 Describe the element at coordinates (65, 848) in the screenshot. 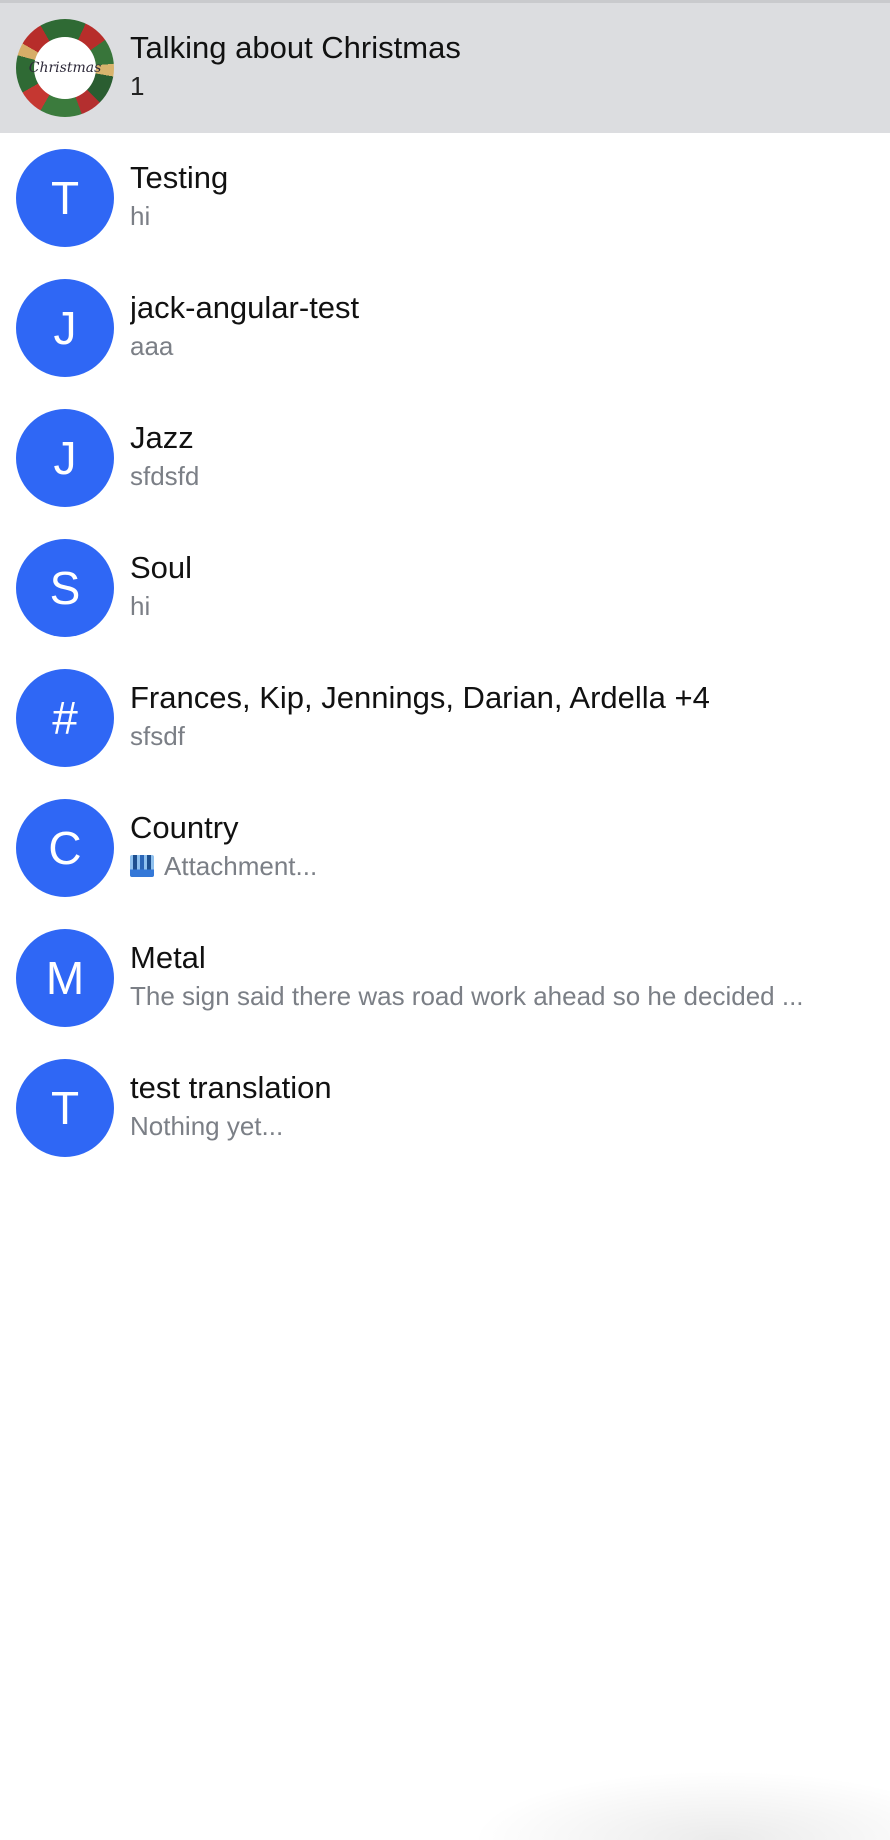

I see `channel-avatar: C` at that location.